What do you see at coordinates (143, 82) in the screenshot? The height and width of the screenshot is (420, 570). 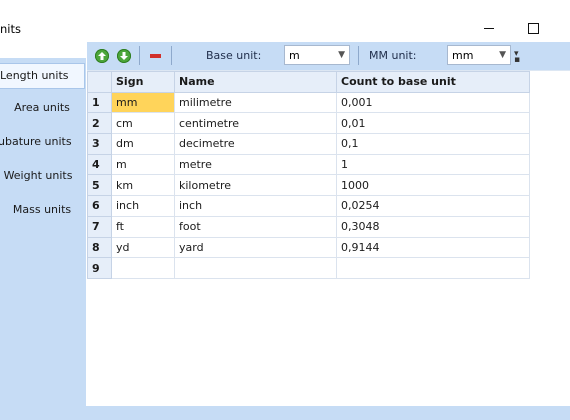 I see `column-header-sign: Sign` at bounding box center [143, 82].